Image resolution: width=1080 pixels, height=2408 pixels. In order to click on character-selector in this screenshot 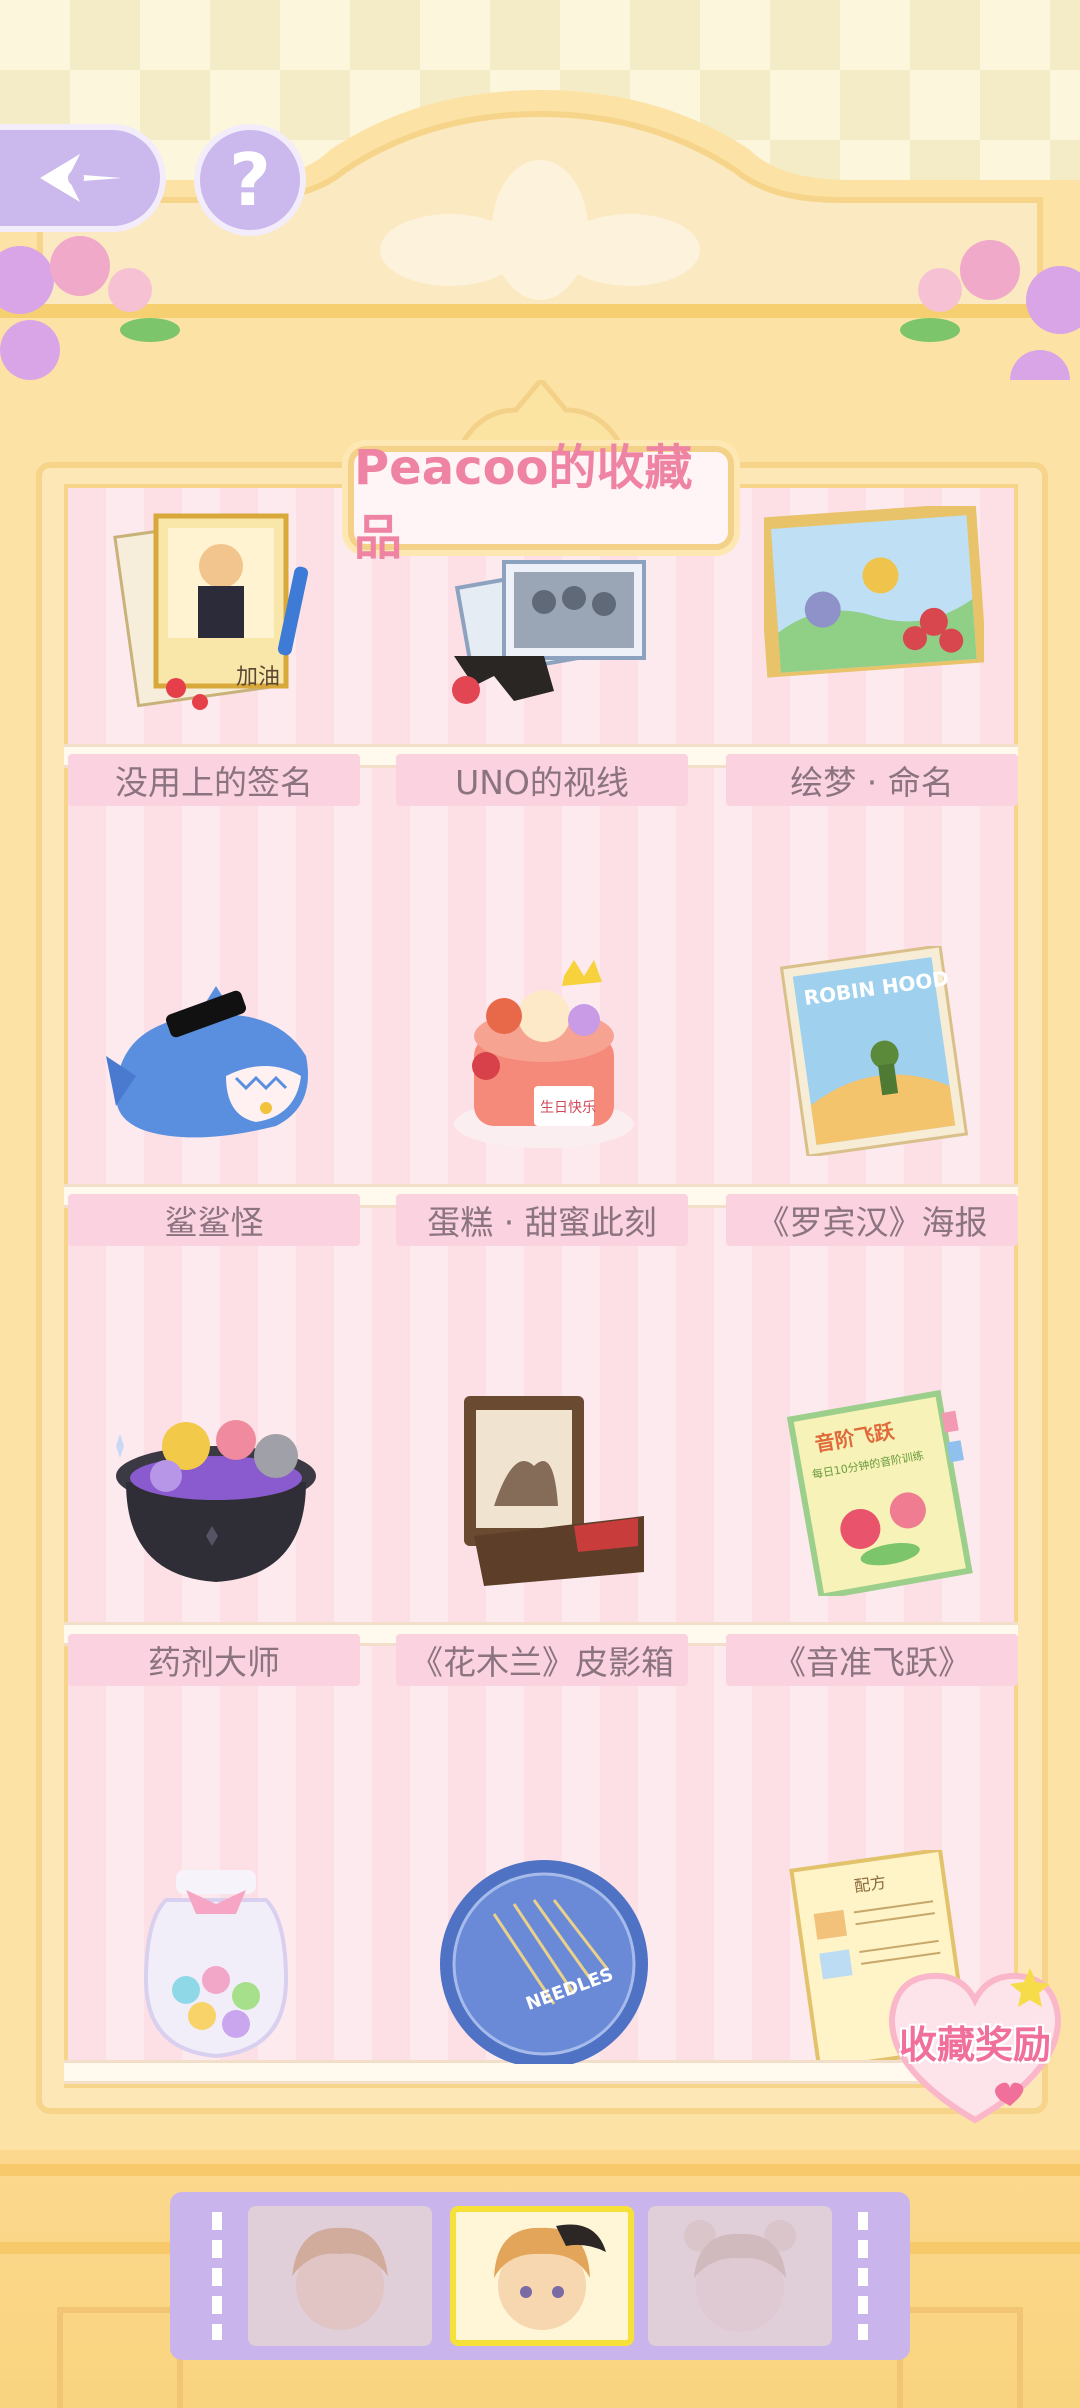, I will do `click(540, 2276)`.